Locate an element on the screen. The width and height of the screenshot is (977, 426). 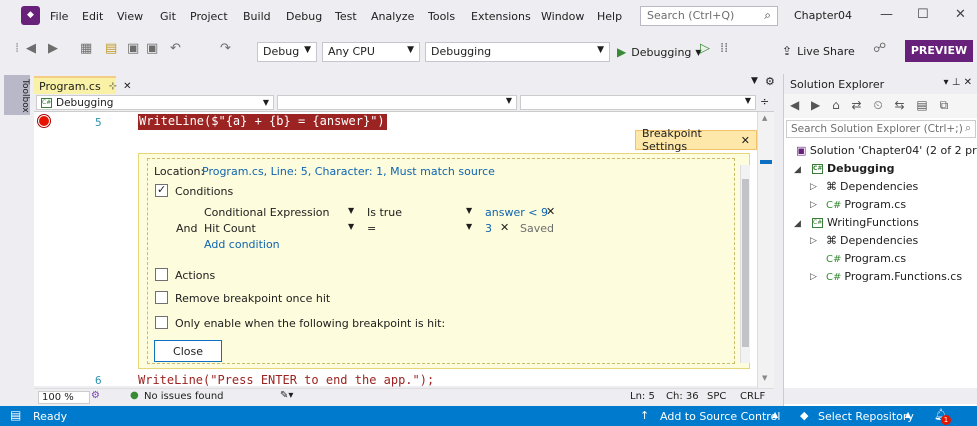
tree-solution: ▣ Solution 'Chapter04' (2 of 2 projects) is located at coordinates (886, 150).